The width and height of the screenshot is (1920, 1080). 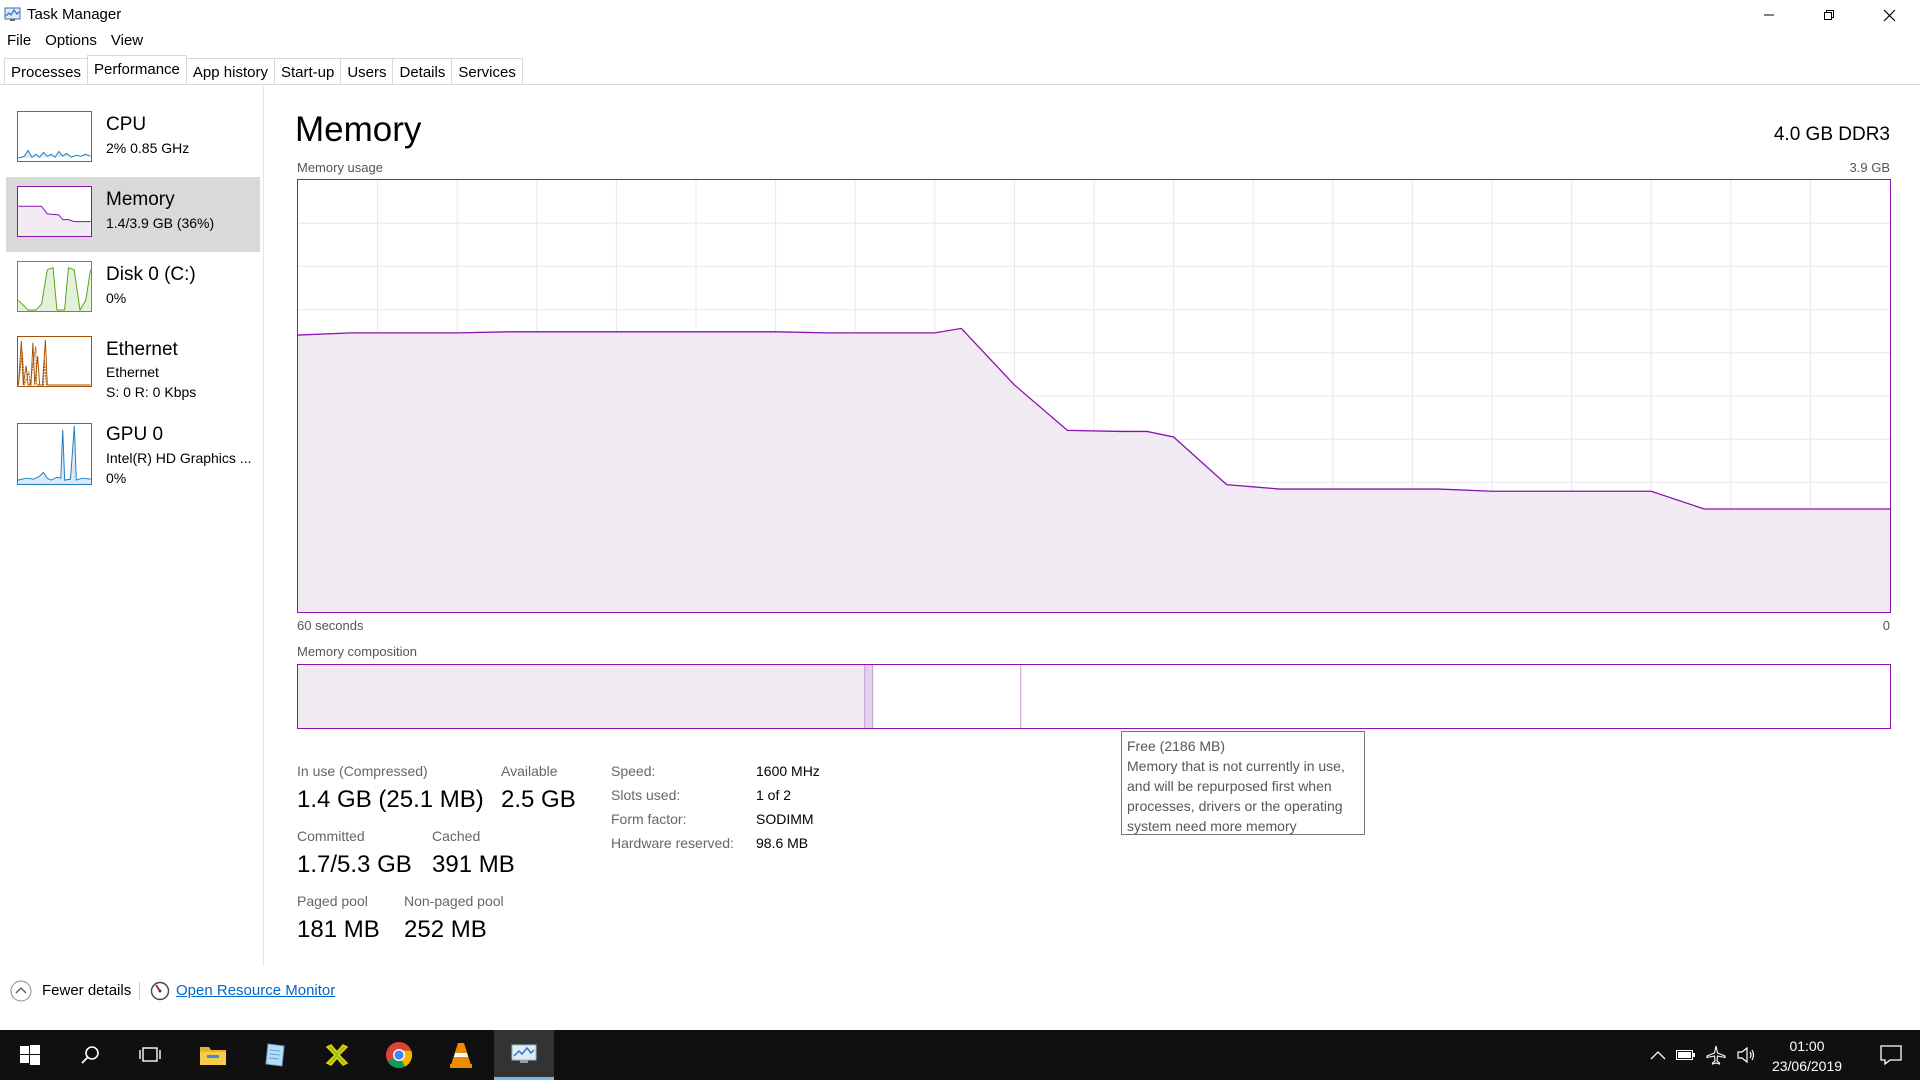 What do you see at coordinates (54, 286) in the screenshot?
I see `disk-thumbnail-graph` at bounding box center [54, 286].